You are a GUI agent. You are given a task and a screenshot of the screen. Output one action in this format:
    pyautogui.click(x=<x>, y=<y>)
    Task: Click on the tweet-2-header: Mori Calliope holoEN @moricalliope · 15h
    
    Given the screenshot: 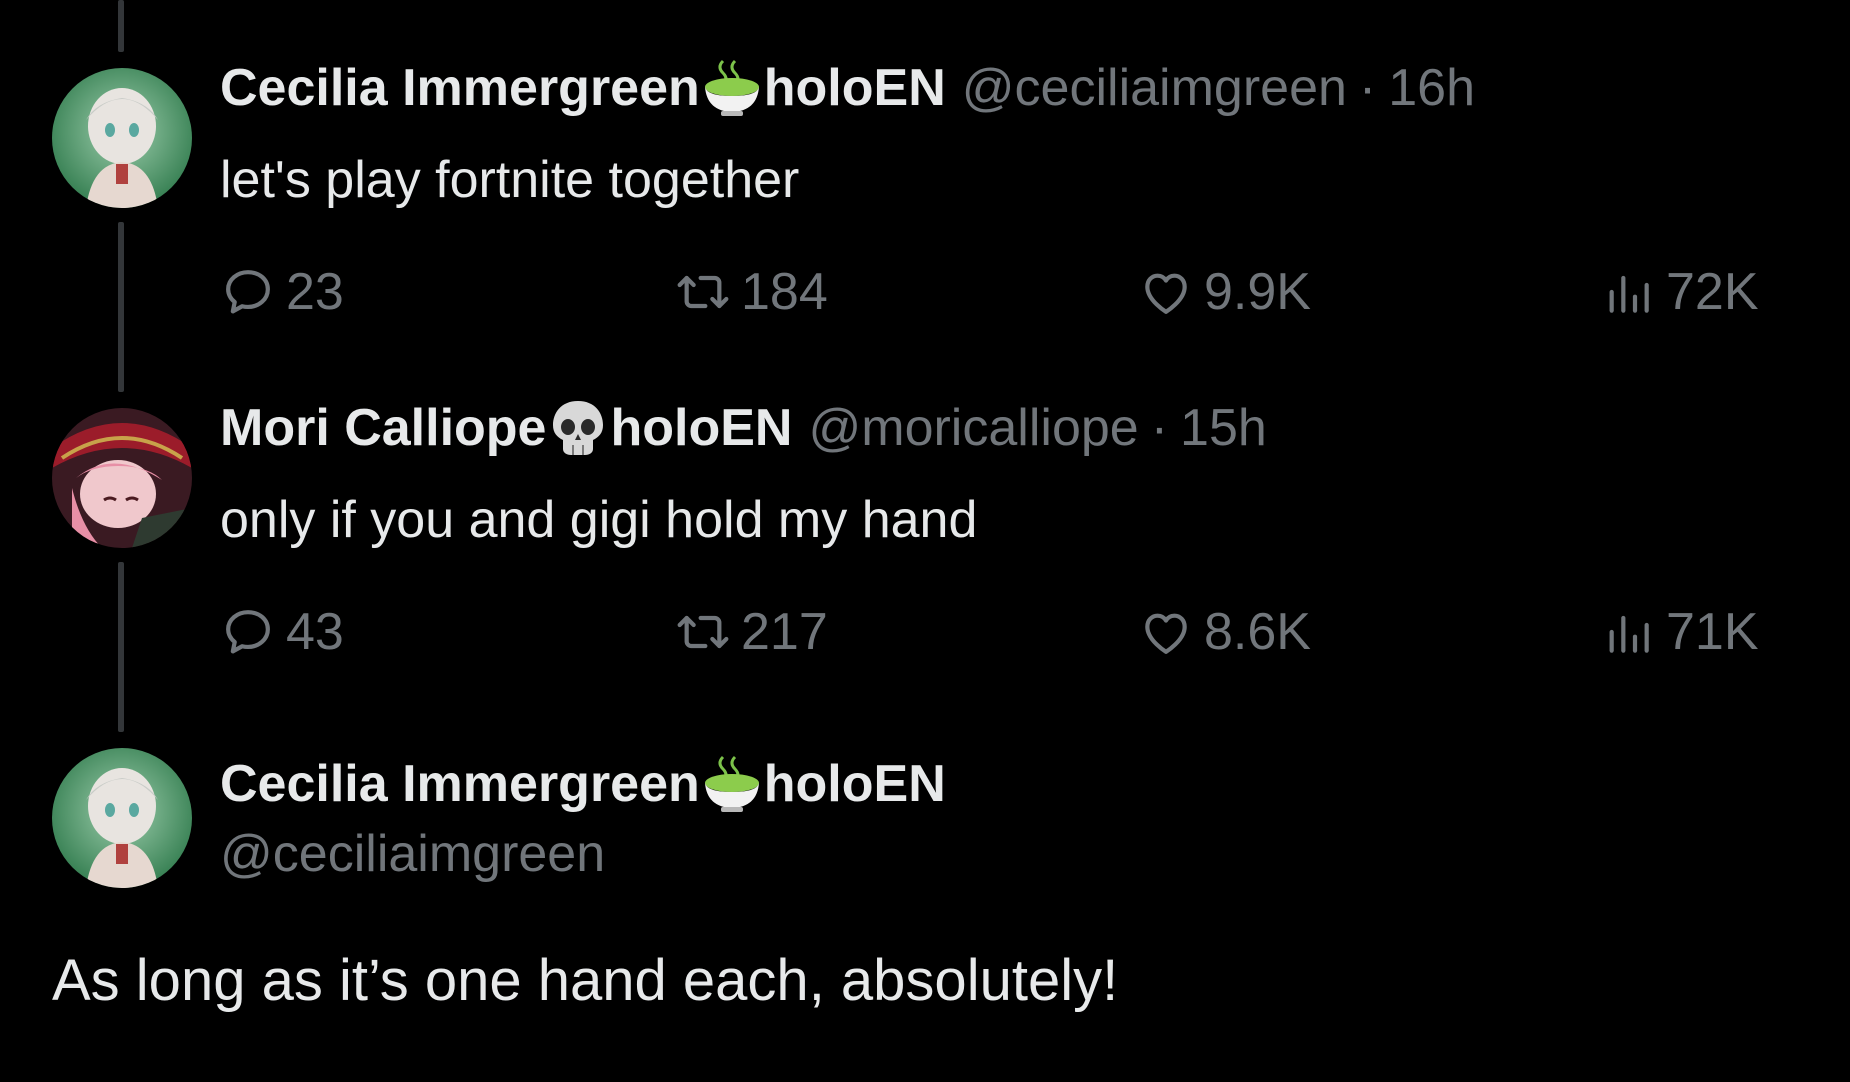 What is the action you would take?
    pyautogui.click(x=743, y=428)
    